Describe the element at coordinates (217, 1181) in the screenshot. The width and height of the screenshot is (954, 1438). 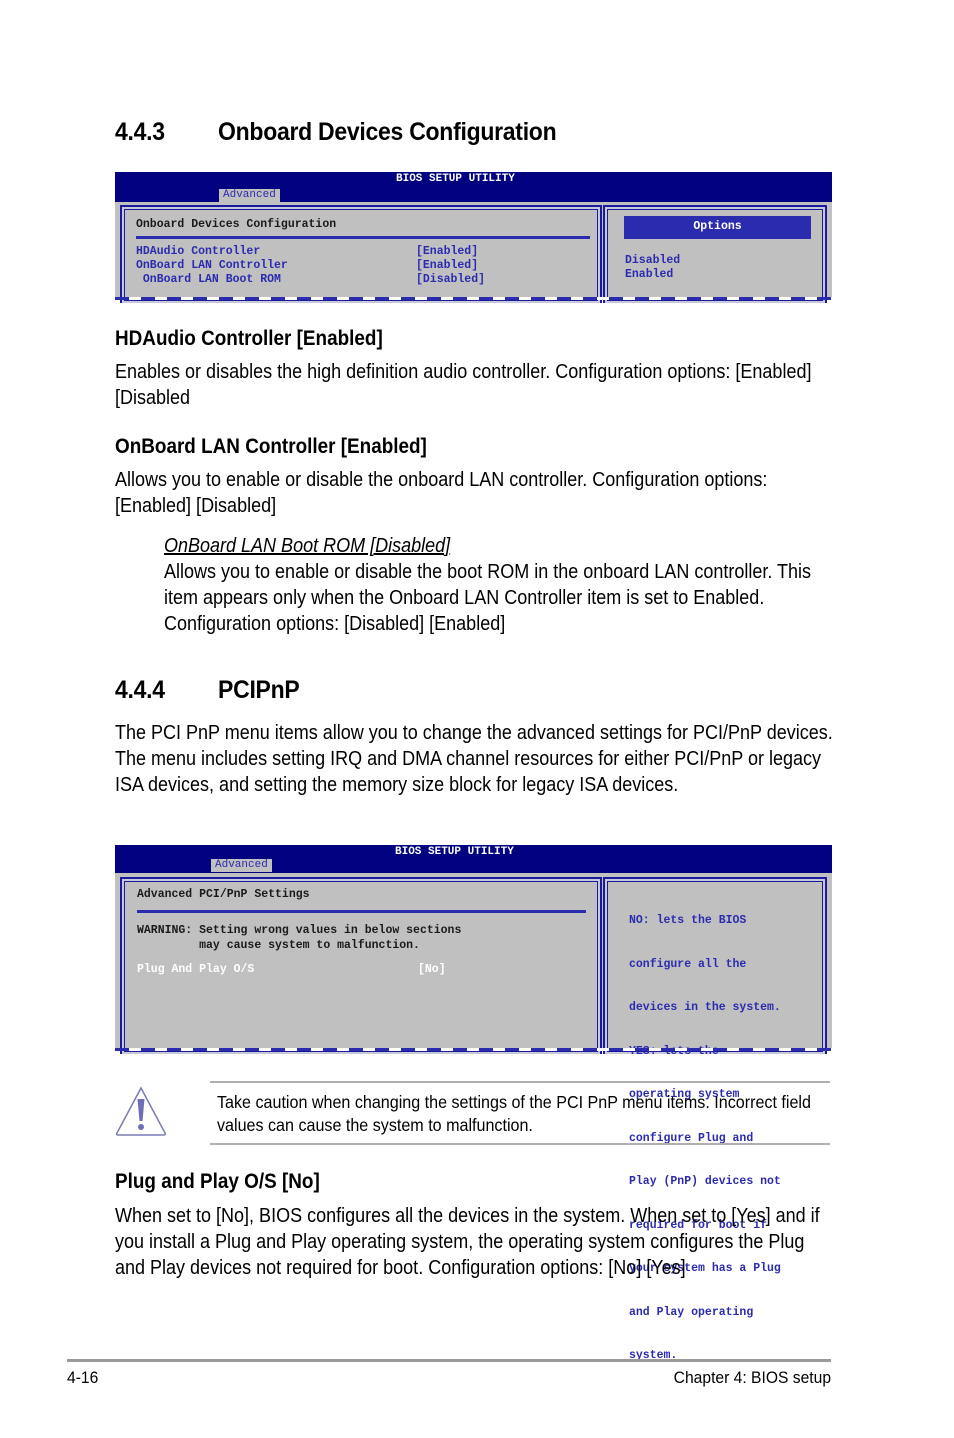
I see `item-heading-plug-and-play: Plug and Play O/S [No]` at that location.